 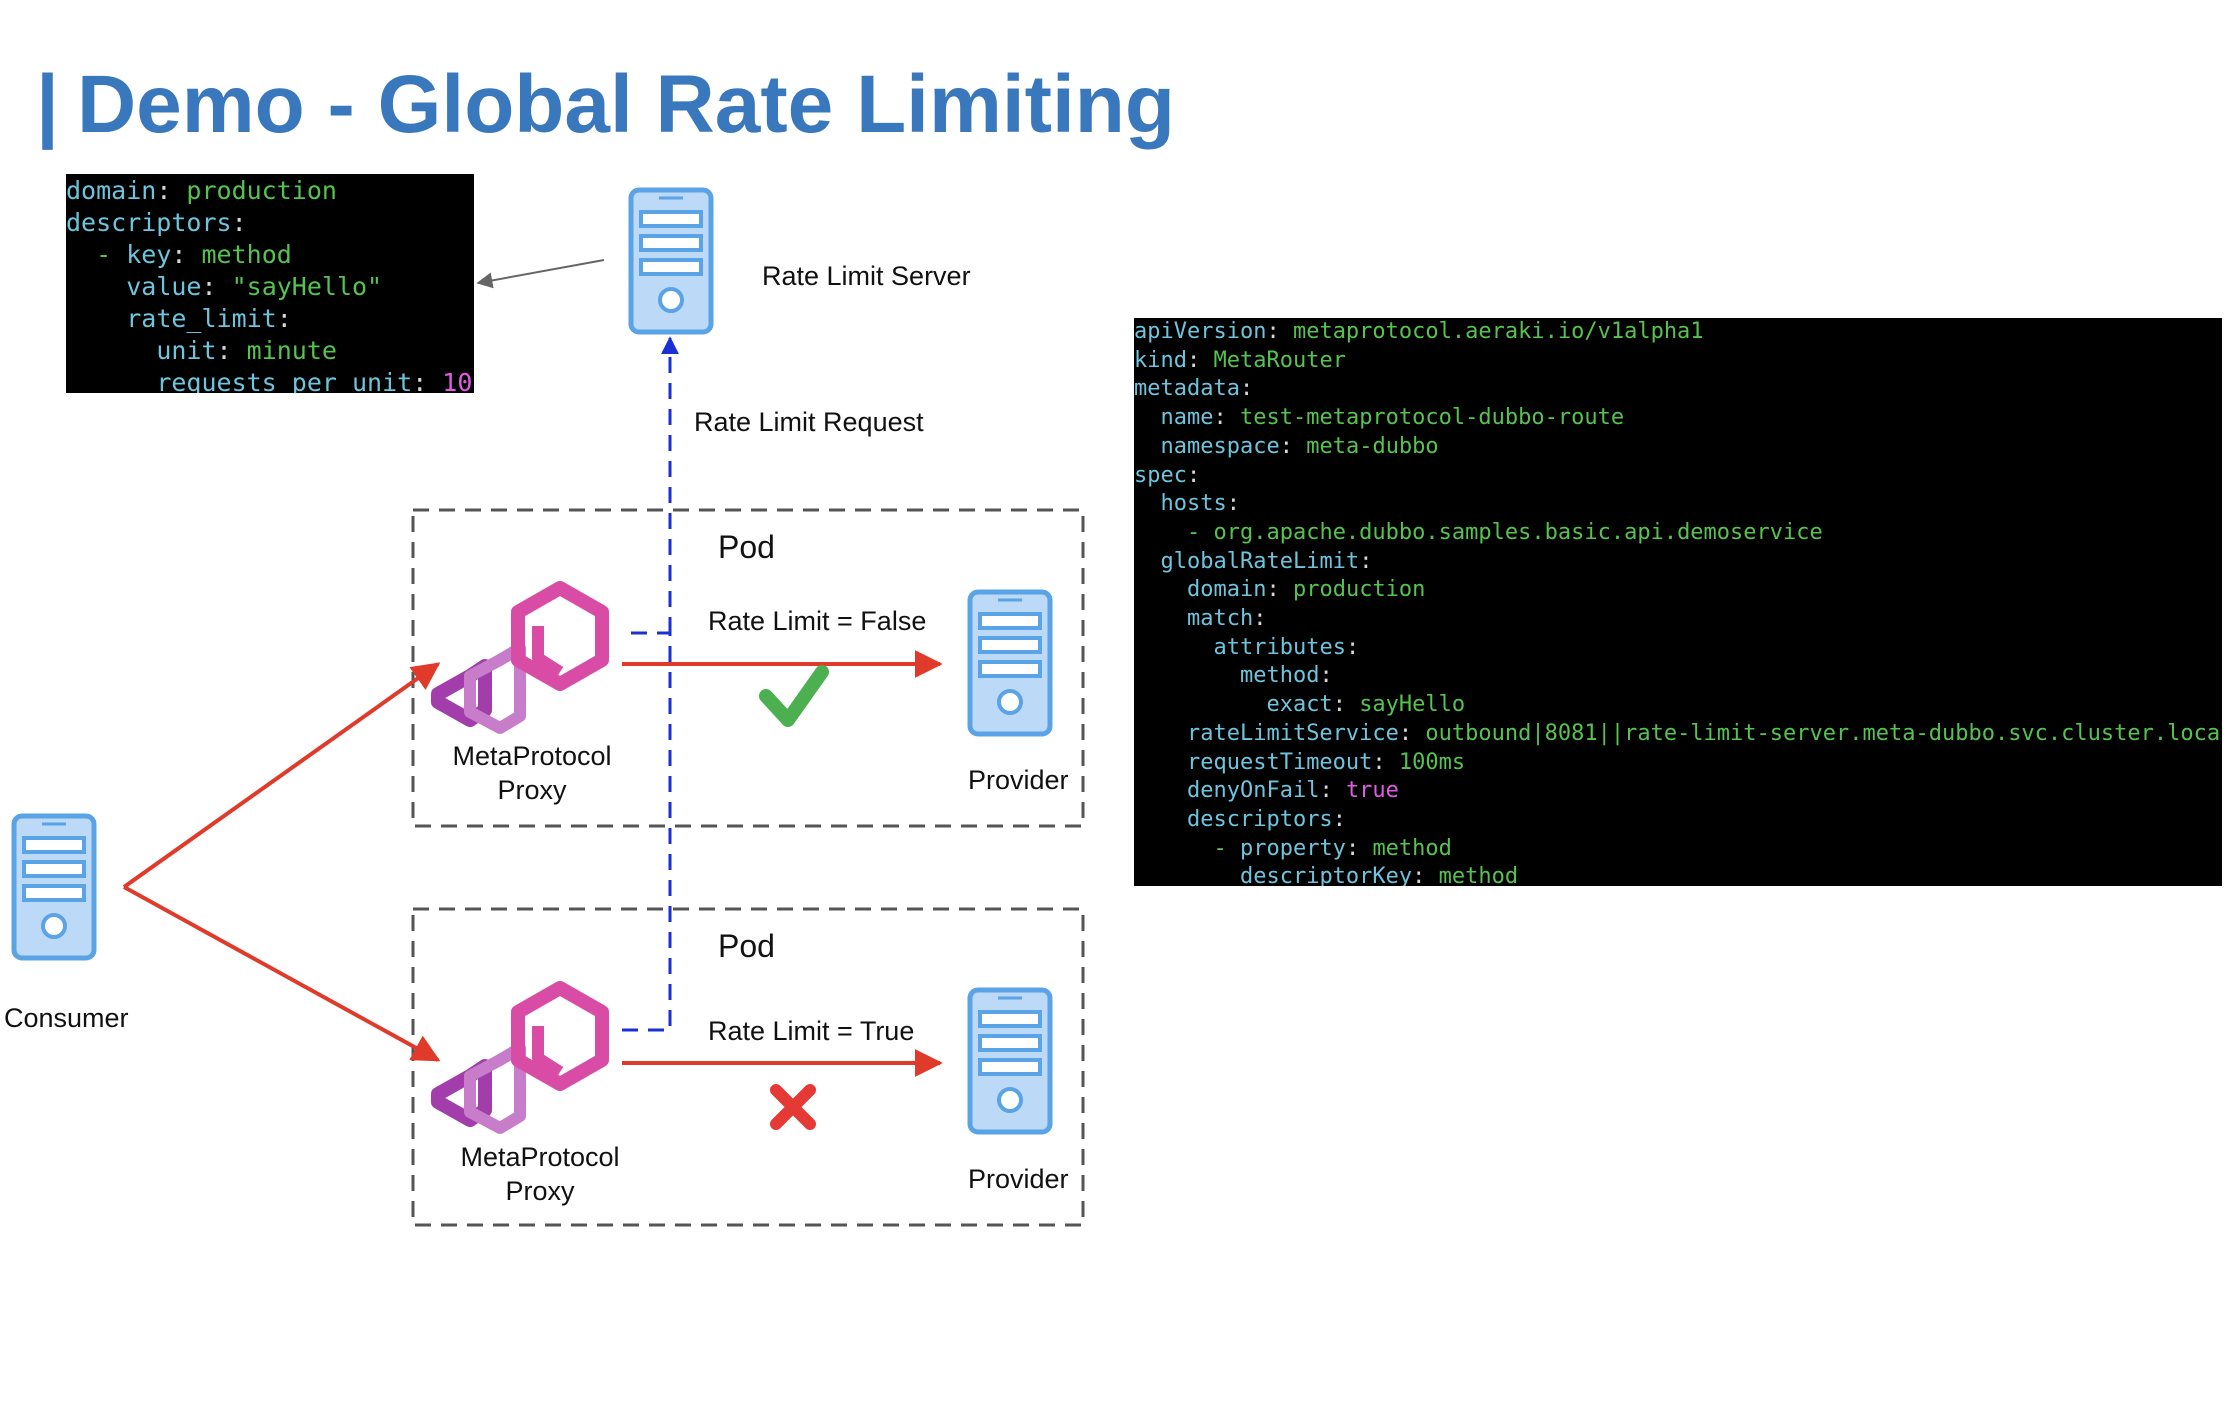 What do you see at coordinates (793, 1107) in the screenshot?
I see `denied-cross-icon` at bounding box center [793, 1107].